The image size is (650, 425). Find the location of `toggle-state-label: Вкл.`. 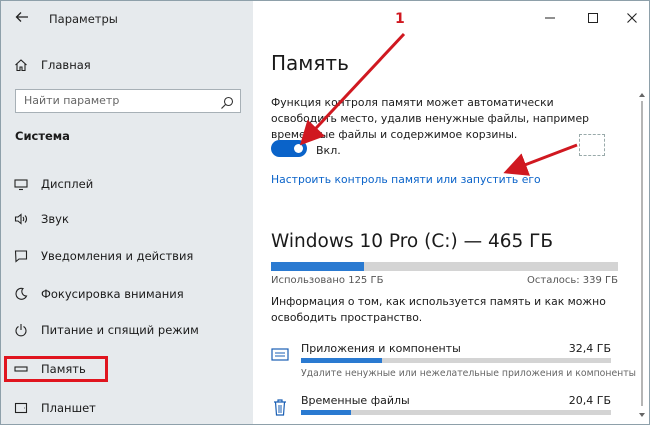

toggle-state-label: Вкл. is located at coordinates (328, 150).